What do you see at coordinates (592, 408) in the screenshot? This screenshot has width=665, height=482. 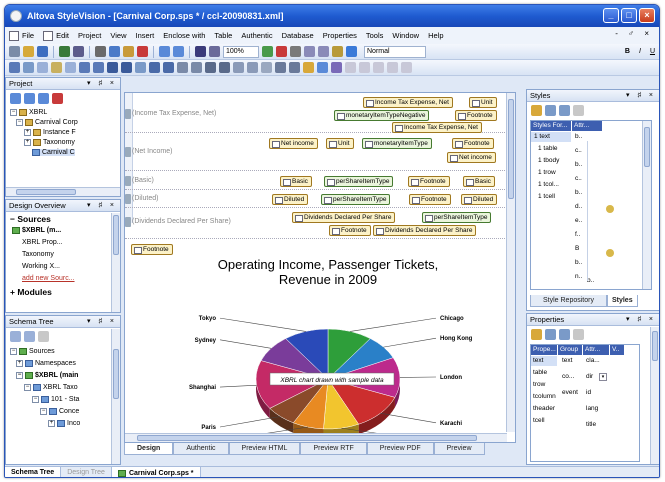 I see `prop-attr: lang` at bounding box center [592, 408].